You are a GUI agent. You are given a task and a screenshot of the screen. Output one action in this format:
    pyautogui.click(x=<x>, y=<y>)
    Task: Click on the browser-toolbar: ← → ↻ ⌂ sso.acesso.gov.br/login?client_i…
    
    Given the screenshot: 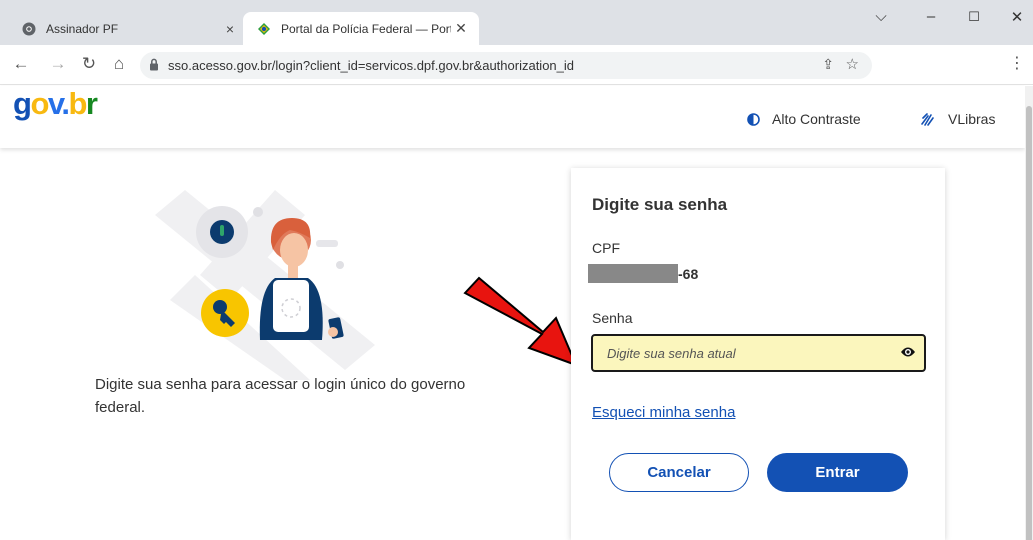 What is the action you would take?
    pyautogui.click(x=516, y=65)
    